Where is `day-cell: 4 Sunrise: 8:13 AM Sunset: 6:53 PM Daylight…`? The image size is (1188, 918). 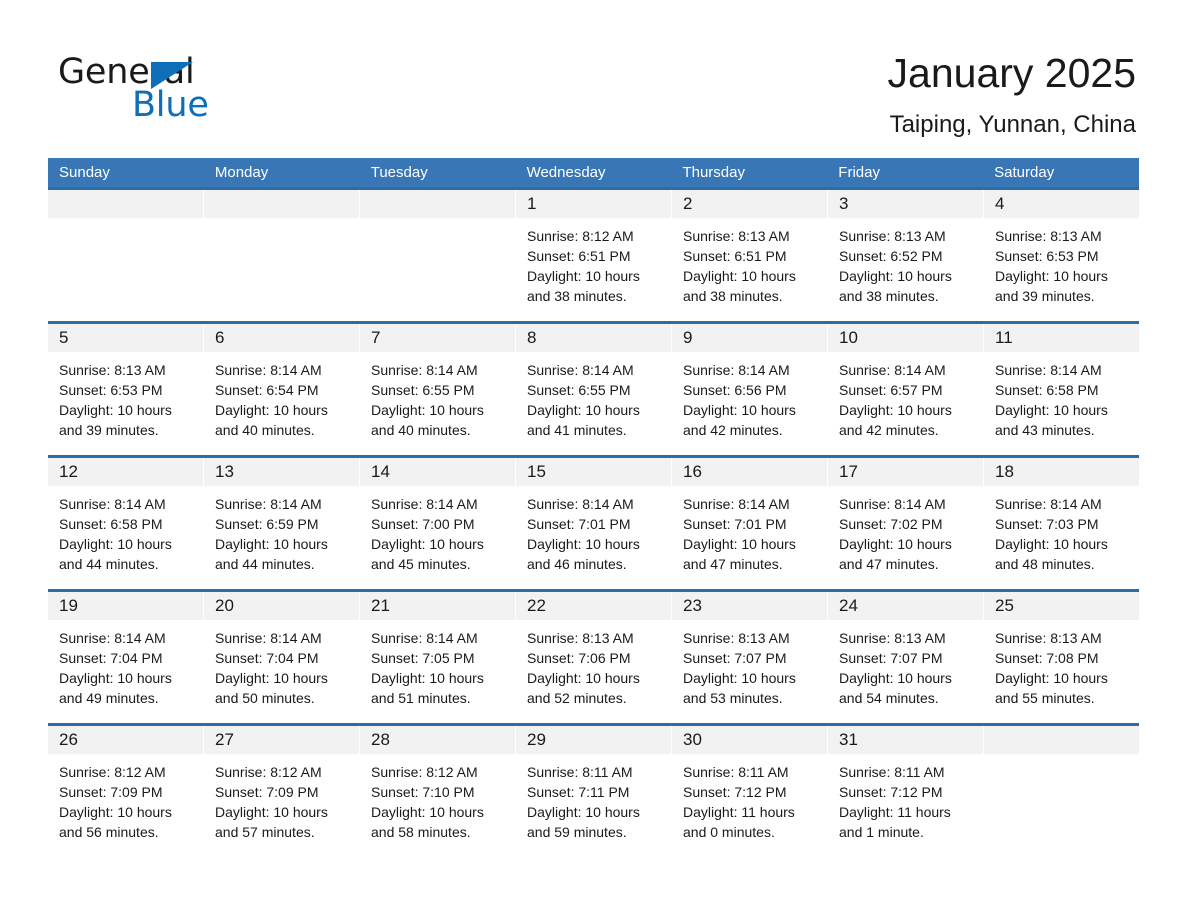
day-cell: 4 Sunrise: 8:13 AM Sunset: 6:53 PM Daylight… is located at coordinates (1061, 254).